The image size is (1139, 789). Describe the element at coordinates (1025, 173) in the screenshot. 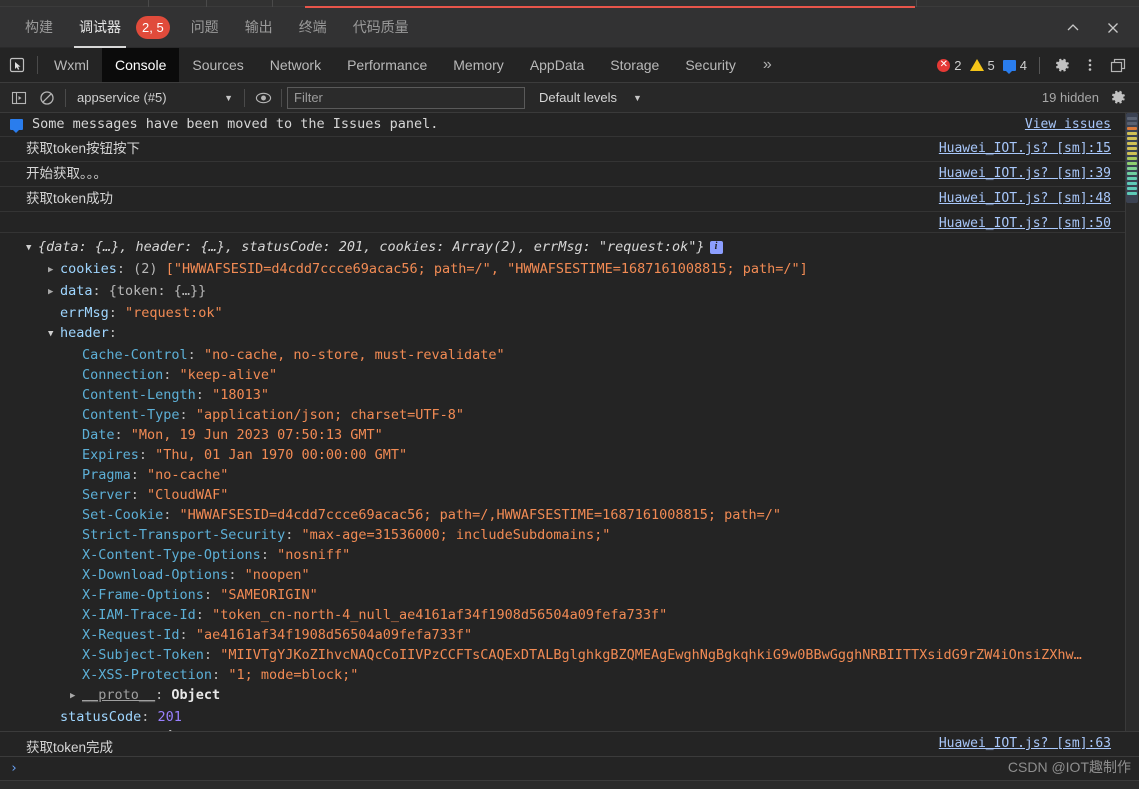

I see `log-source-link: Huawei_IOT.js? [sm]:39` at that location.